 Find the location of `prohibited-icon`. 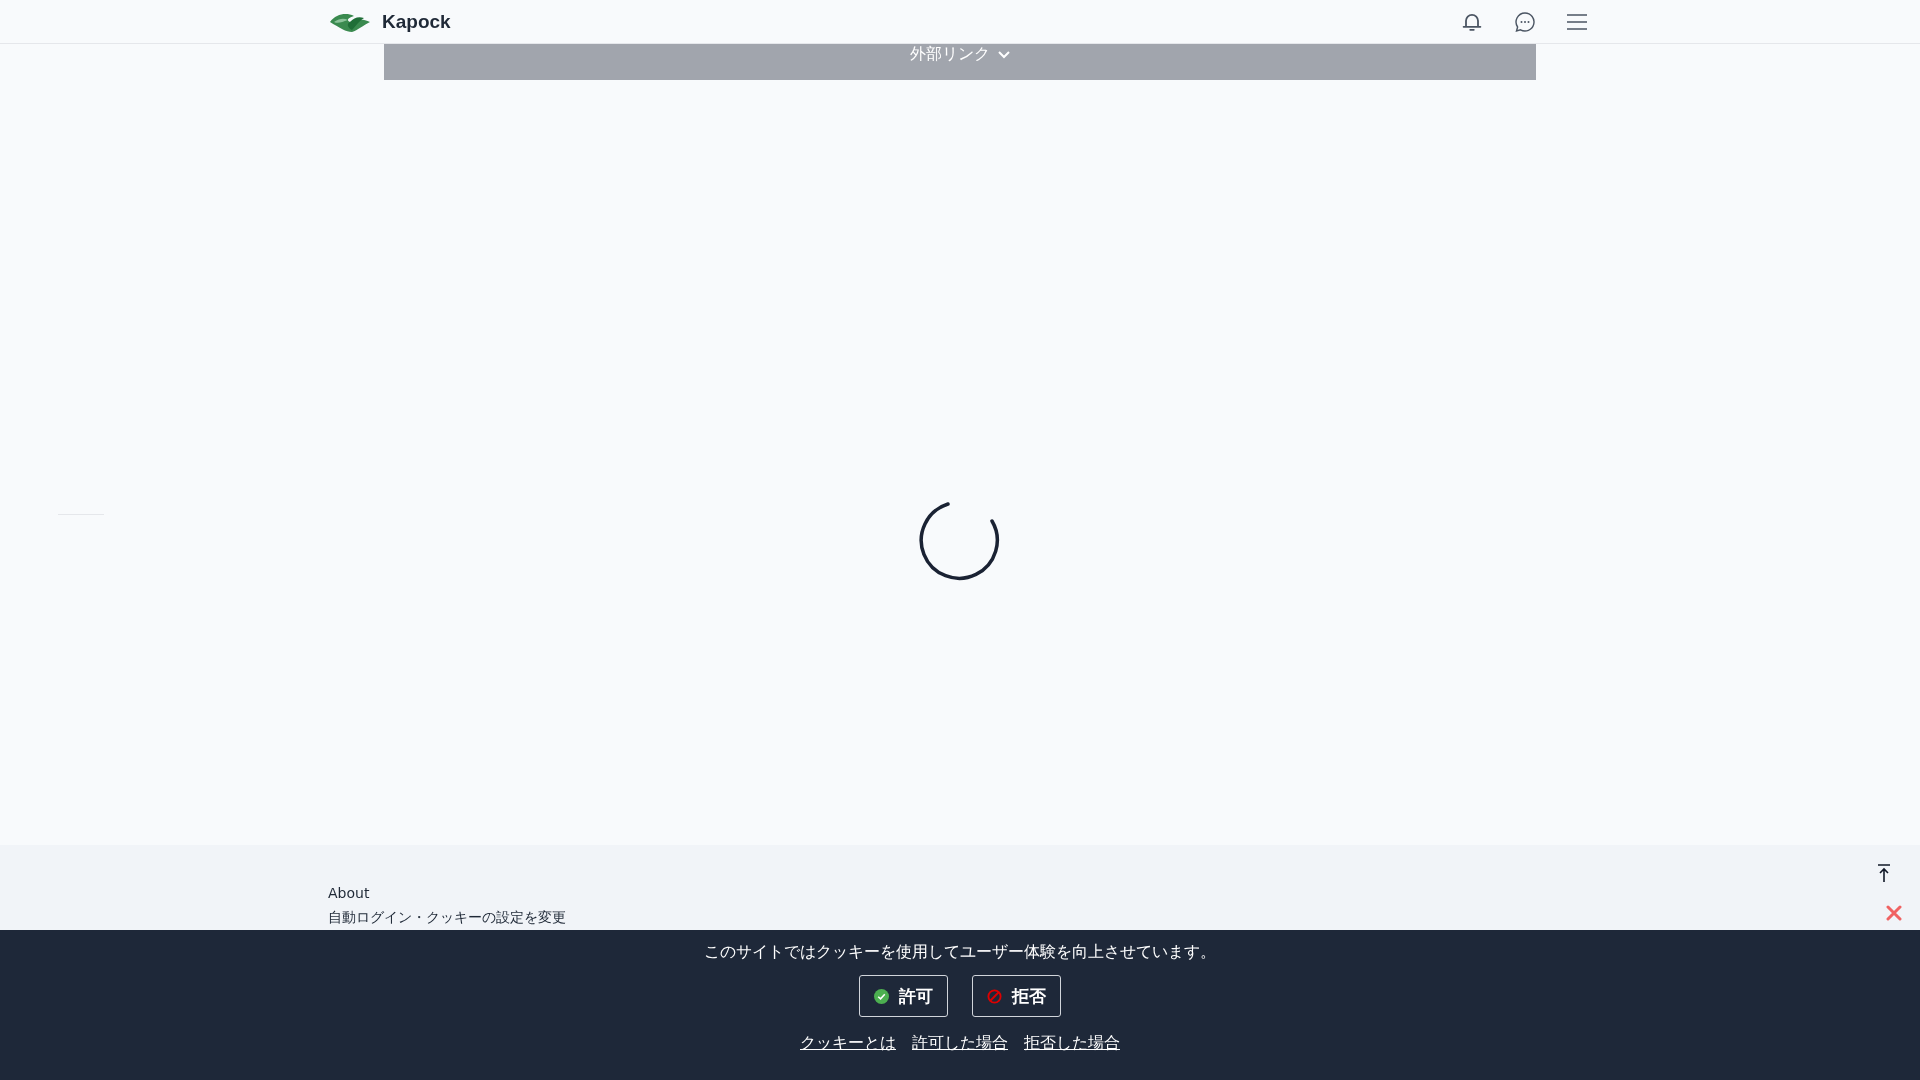

prohibited-icon is located at coordinates (994, 996).